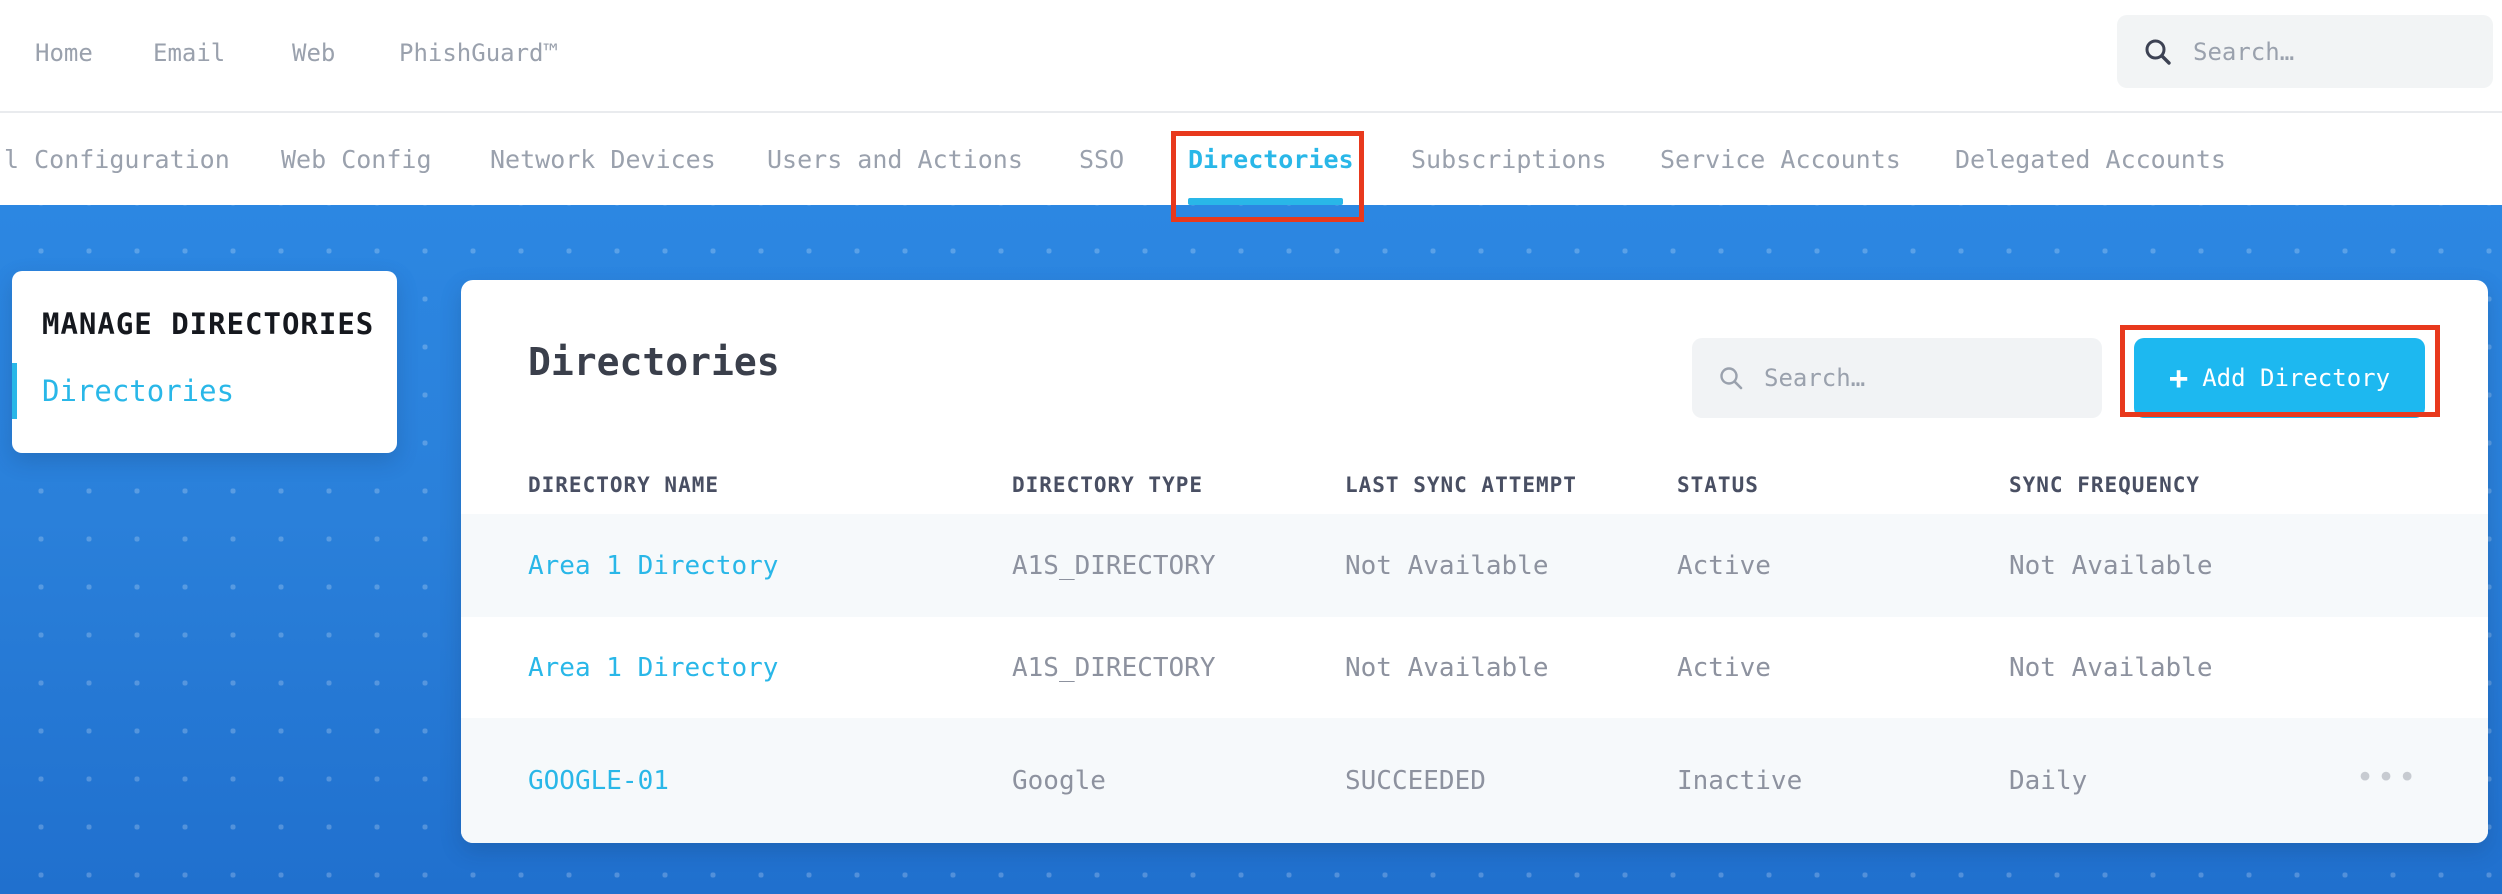 The height and width of the screenshot is (894, 2502). I want to click on tab-subscriptions: Subscriptions, so click(1509, 159).